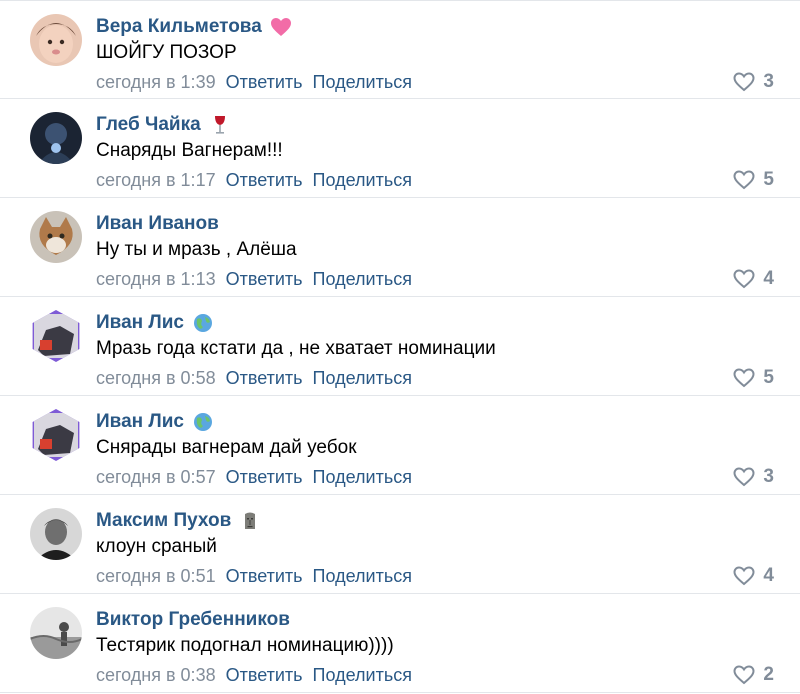 The height and width of the screenshot is (694, 800). Describe the element at coordinates (156, 546) in the screenshot. I see `comment-text: клоун сраный` at that location.